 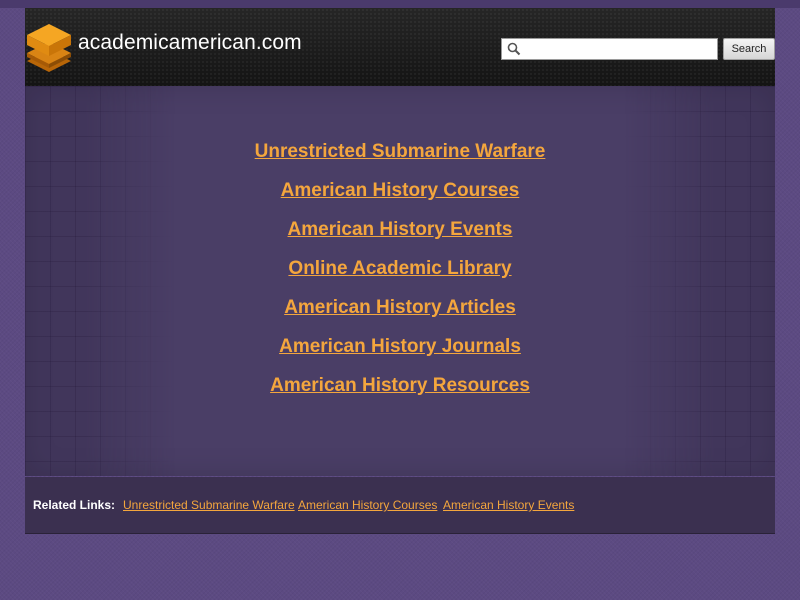 What do you see at coordinates (400, 390) in the screenshot?
I see `main-link-american-history-resources: American History Resources` at bounding box center [400, 390].